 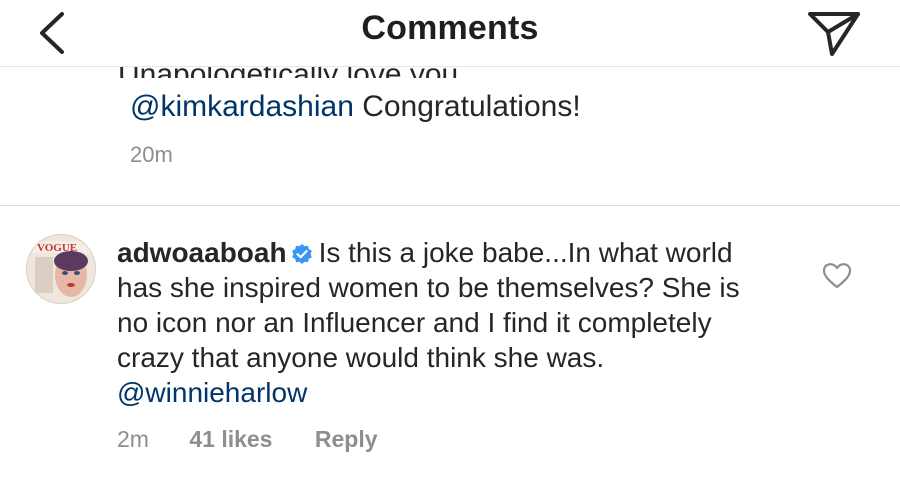 I want to click on previous-comment-text: @kimkardashian Congratulations!, so click(x=355, y=107).